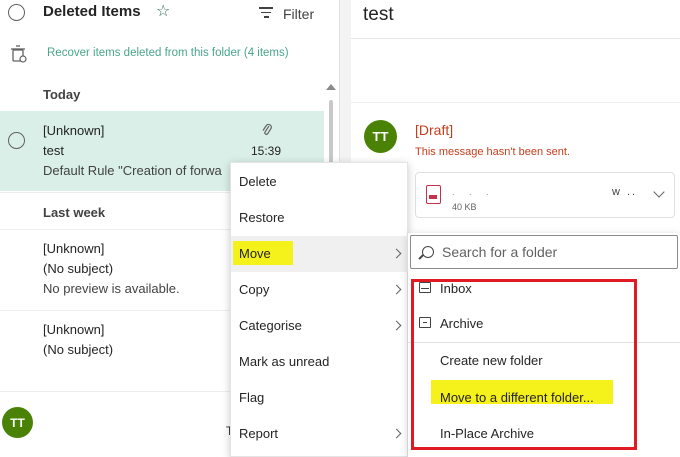  What do you see at coordinates (462, 323) in the screenshot?
I see `folder-item-label: Archive` at bounding box center [462, 323].